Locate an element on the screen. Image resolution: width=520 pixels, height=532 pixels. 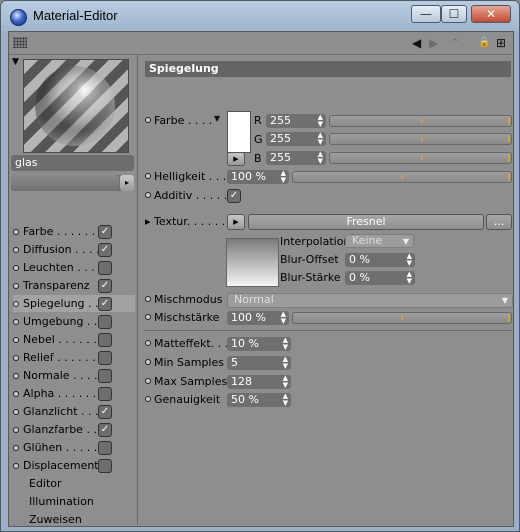
new-window-icon: ⊞ is located at coordinates (501, 43).